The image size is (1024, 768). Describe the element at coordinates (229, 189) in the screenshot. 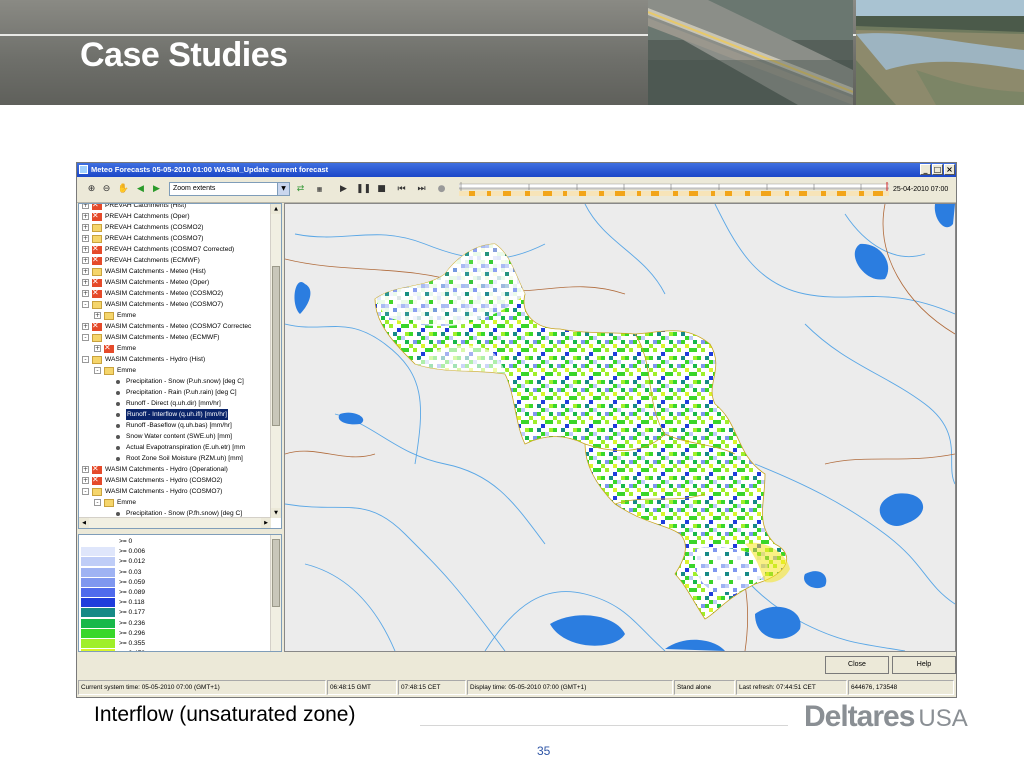

I see `zoom-select: Zoom extents ▼` at that location.